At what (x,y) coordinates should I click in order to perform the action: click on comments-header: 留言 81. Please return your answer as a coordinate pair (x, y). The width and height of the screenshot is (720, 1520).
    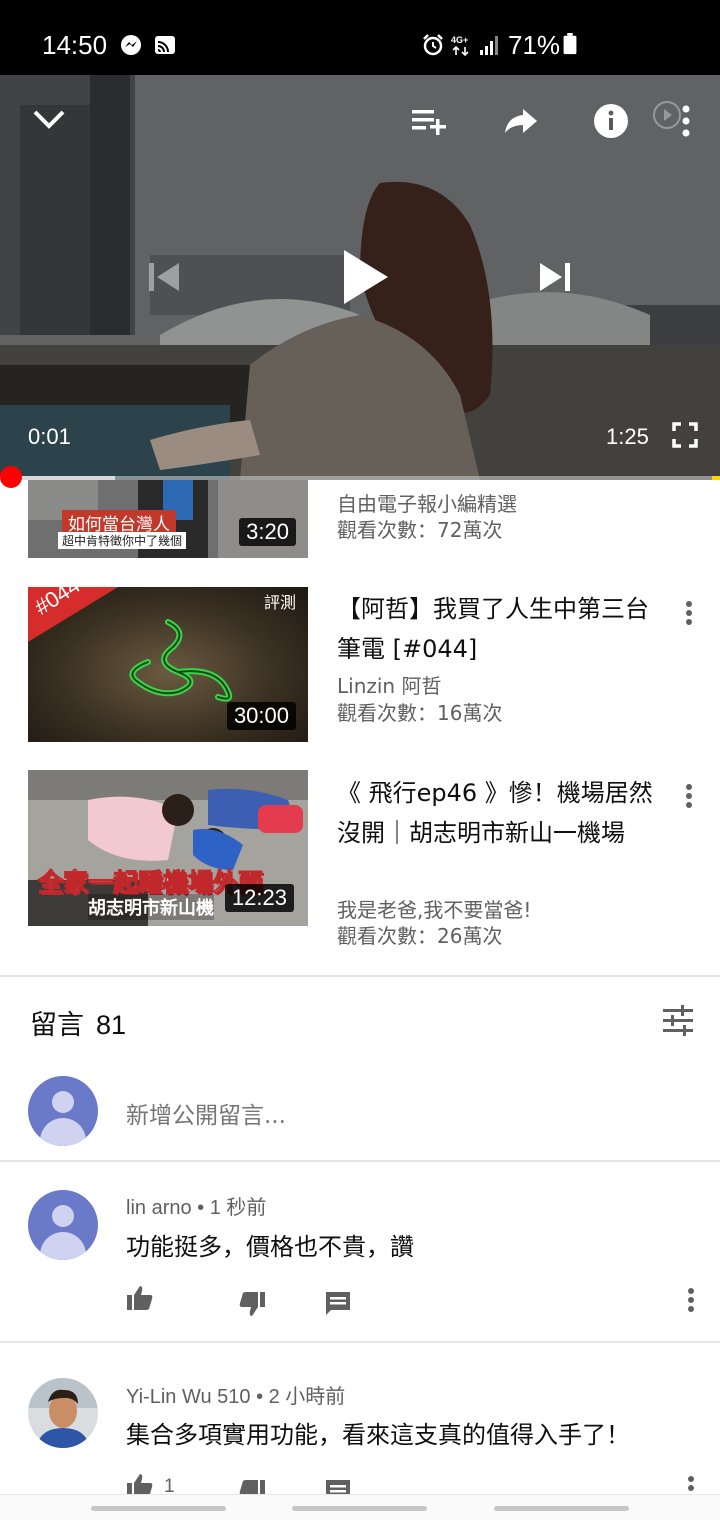
    Looking at the image, I should click on (78, 1022).